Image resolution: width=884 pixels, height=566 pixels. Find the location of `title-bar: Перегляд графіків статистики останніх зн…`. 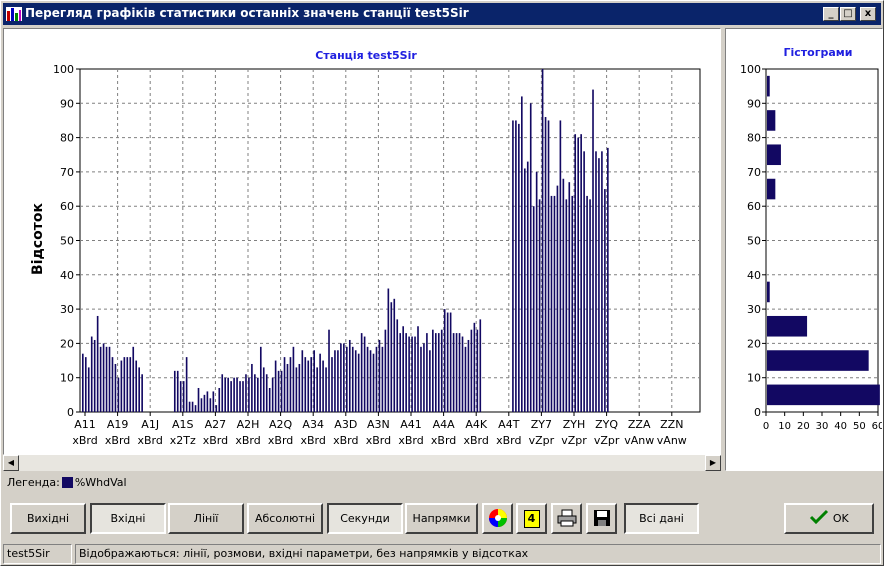

title-bar: Перегляд графіків статистики останніх зн… is located at coordinates (442, 14).